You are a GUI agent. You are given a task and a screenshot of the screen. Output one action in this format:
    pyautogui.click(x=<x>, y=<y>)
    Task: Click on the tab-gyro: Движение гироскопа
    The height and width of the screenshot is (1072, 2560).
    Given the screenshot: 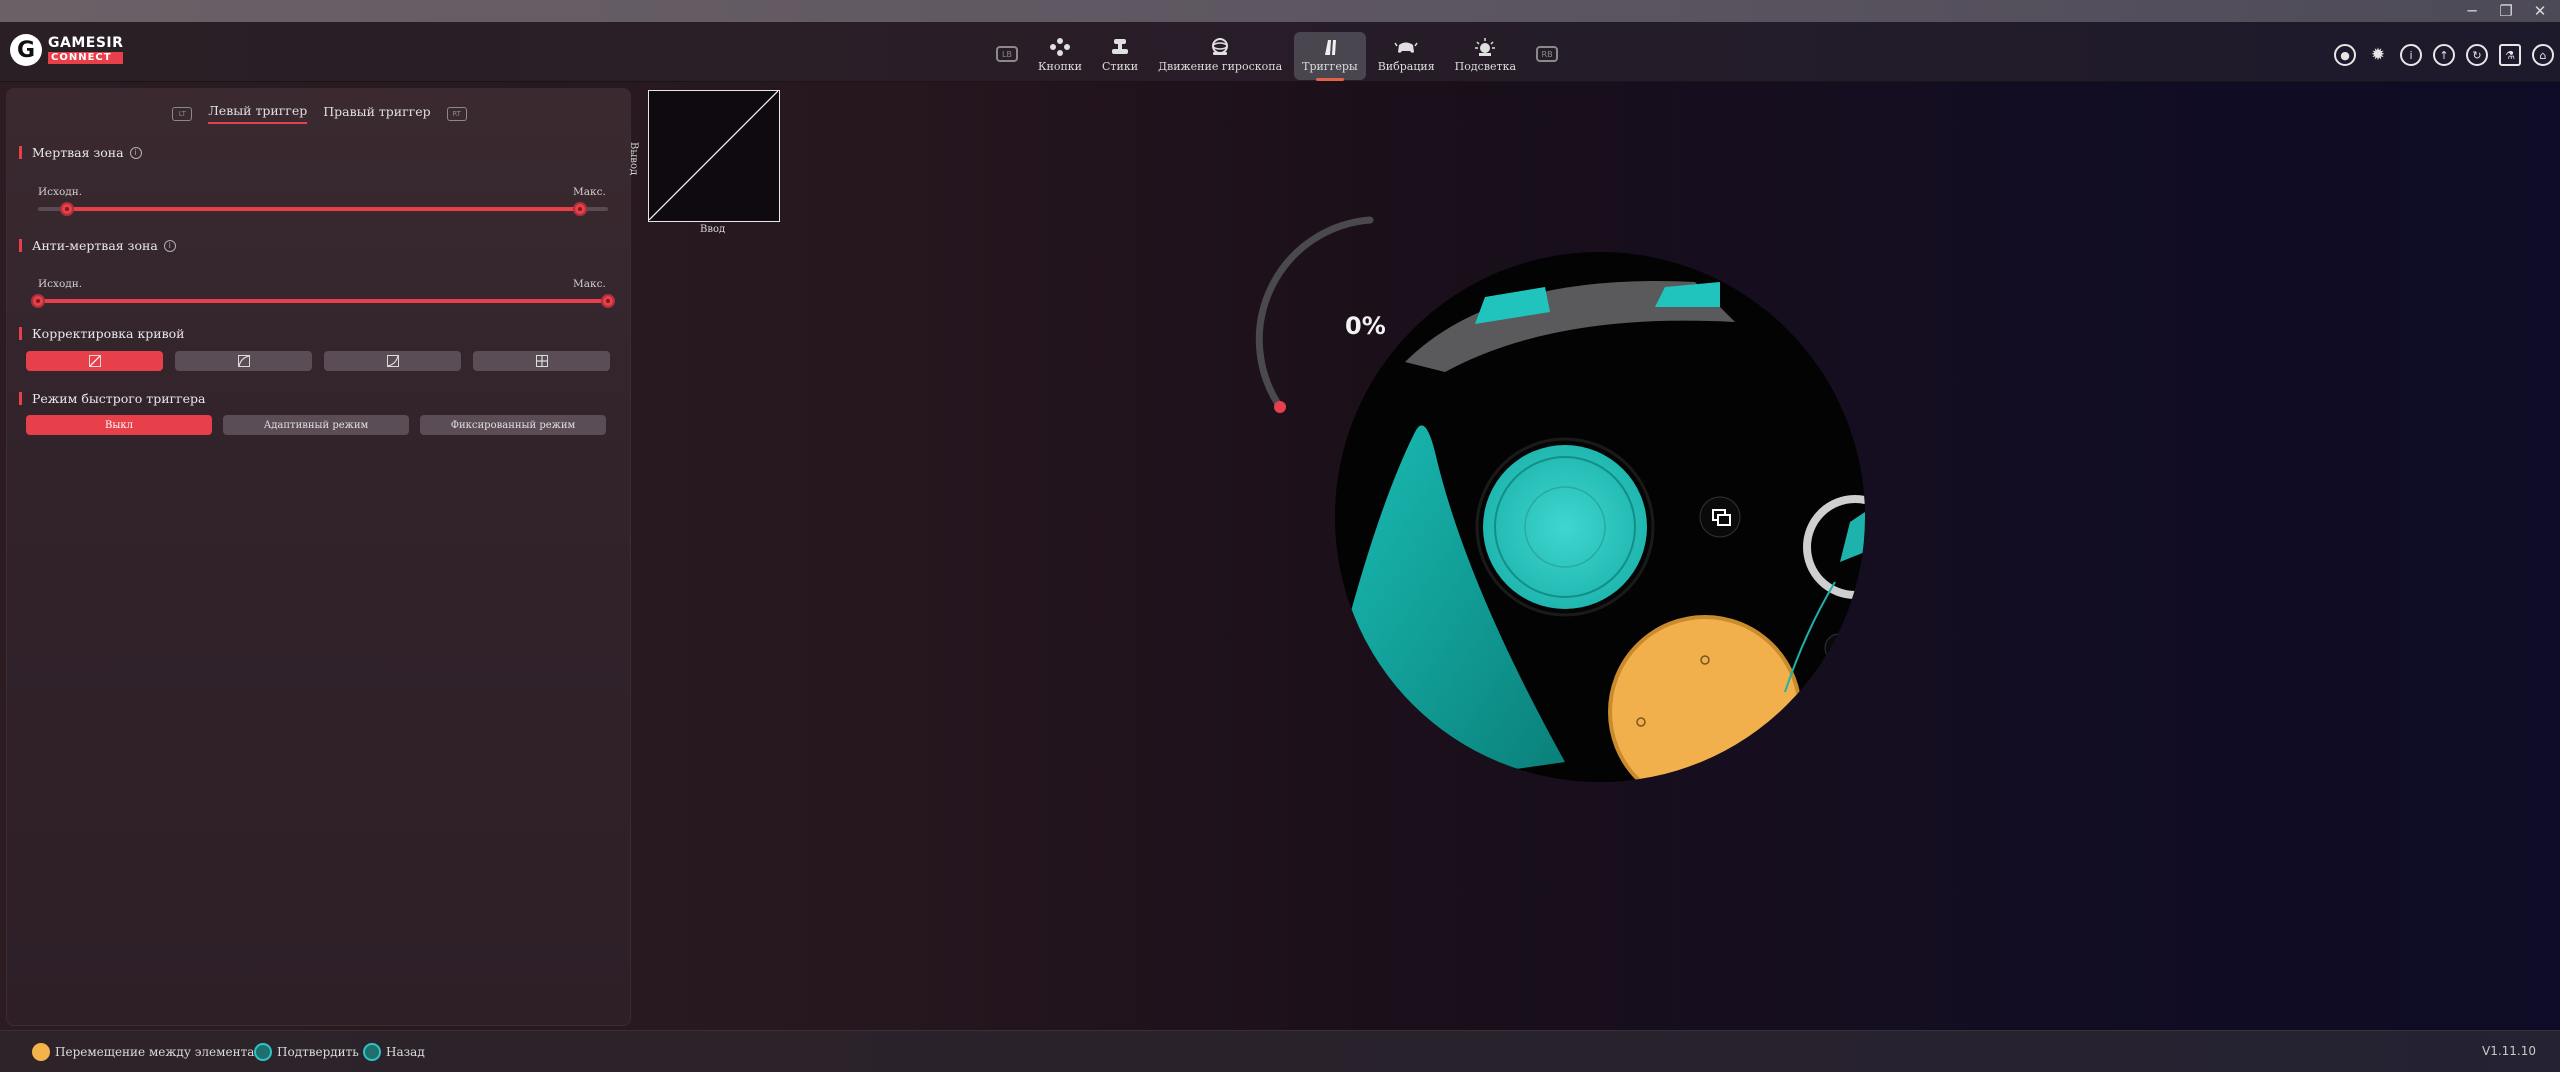 What is the action you would take?
    pyautogui.click(x=1220, y=56)
    